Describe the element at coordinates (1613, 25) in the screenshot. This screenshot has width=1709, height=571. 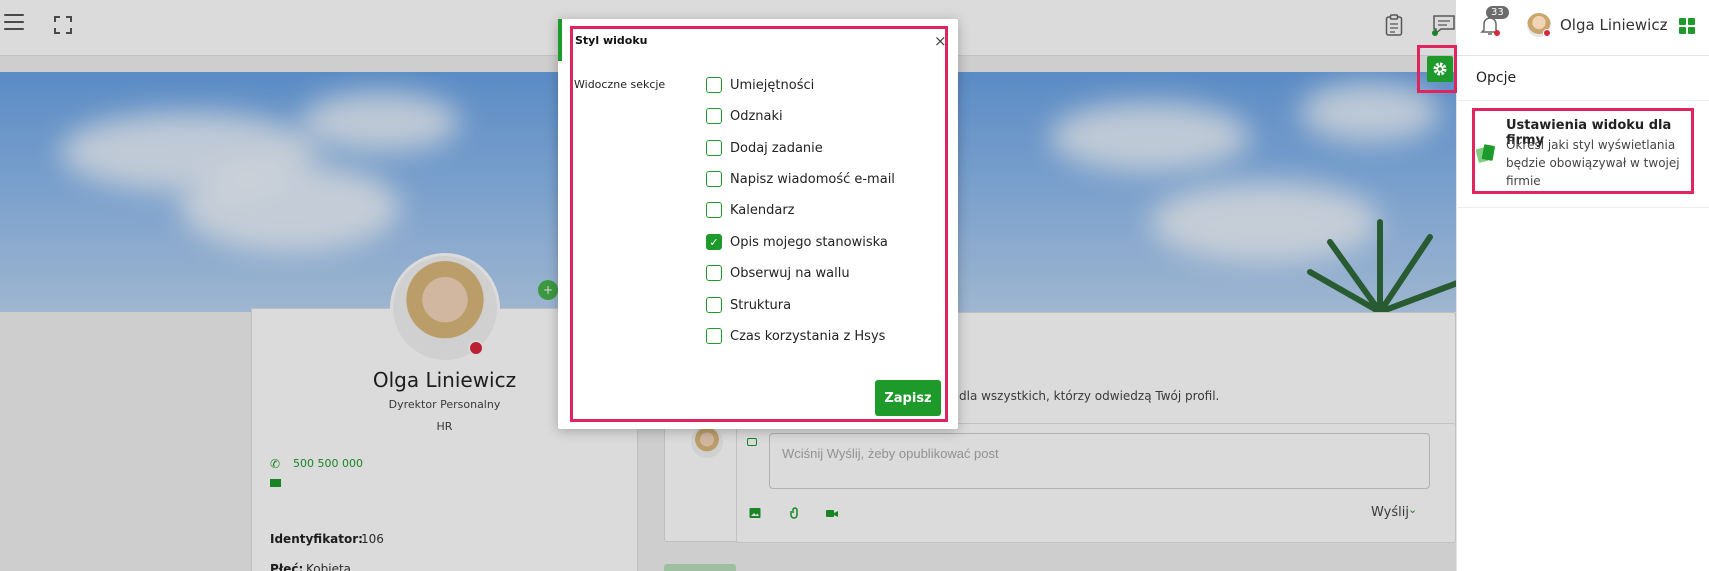
I see `user-name: Olga Liniewicz` at that location.